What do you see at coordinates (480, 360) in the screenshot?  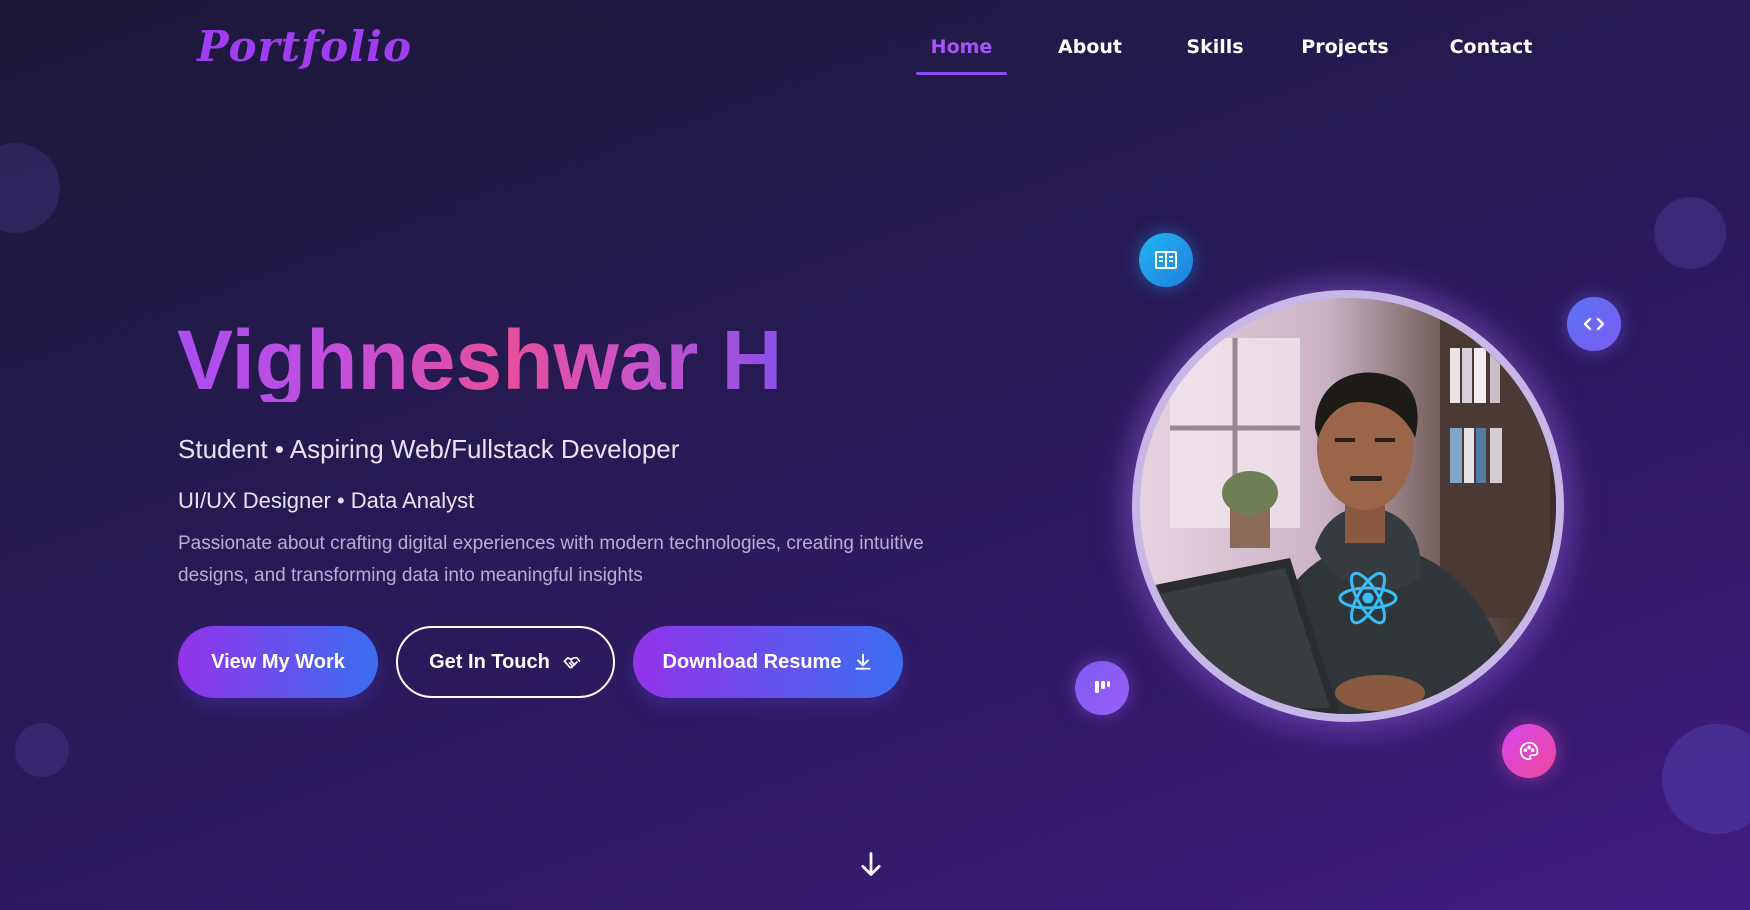 I see `hero-name: Vighneshwar H` at bounding box center [480, 360].